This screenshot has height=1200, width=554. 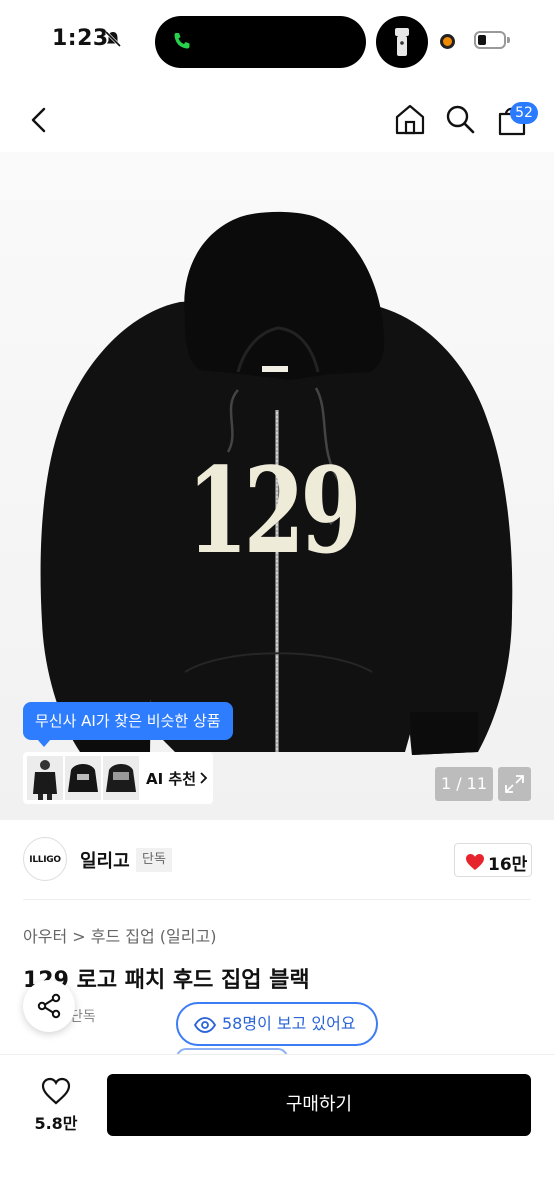 I want to click on expand-image-button, so click(x=514, y=784).